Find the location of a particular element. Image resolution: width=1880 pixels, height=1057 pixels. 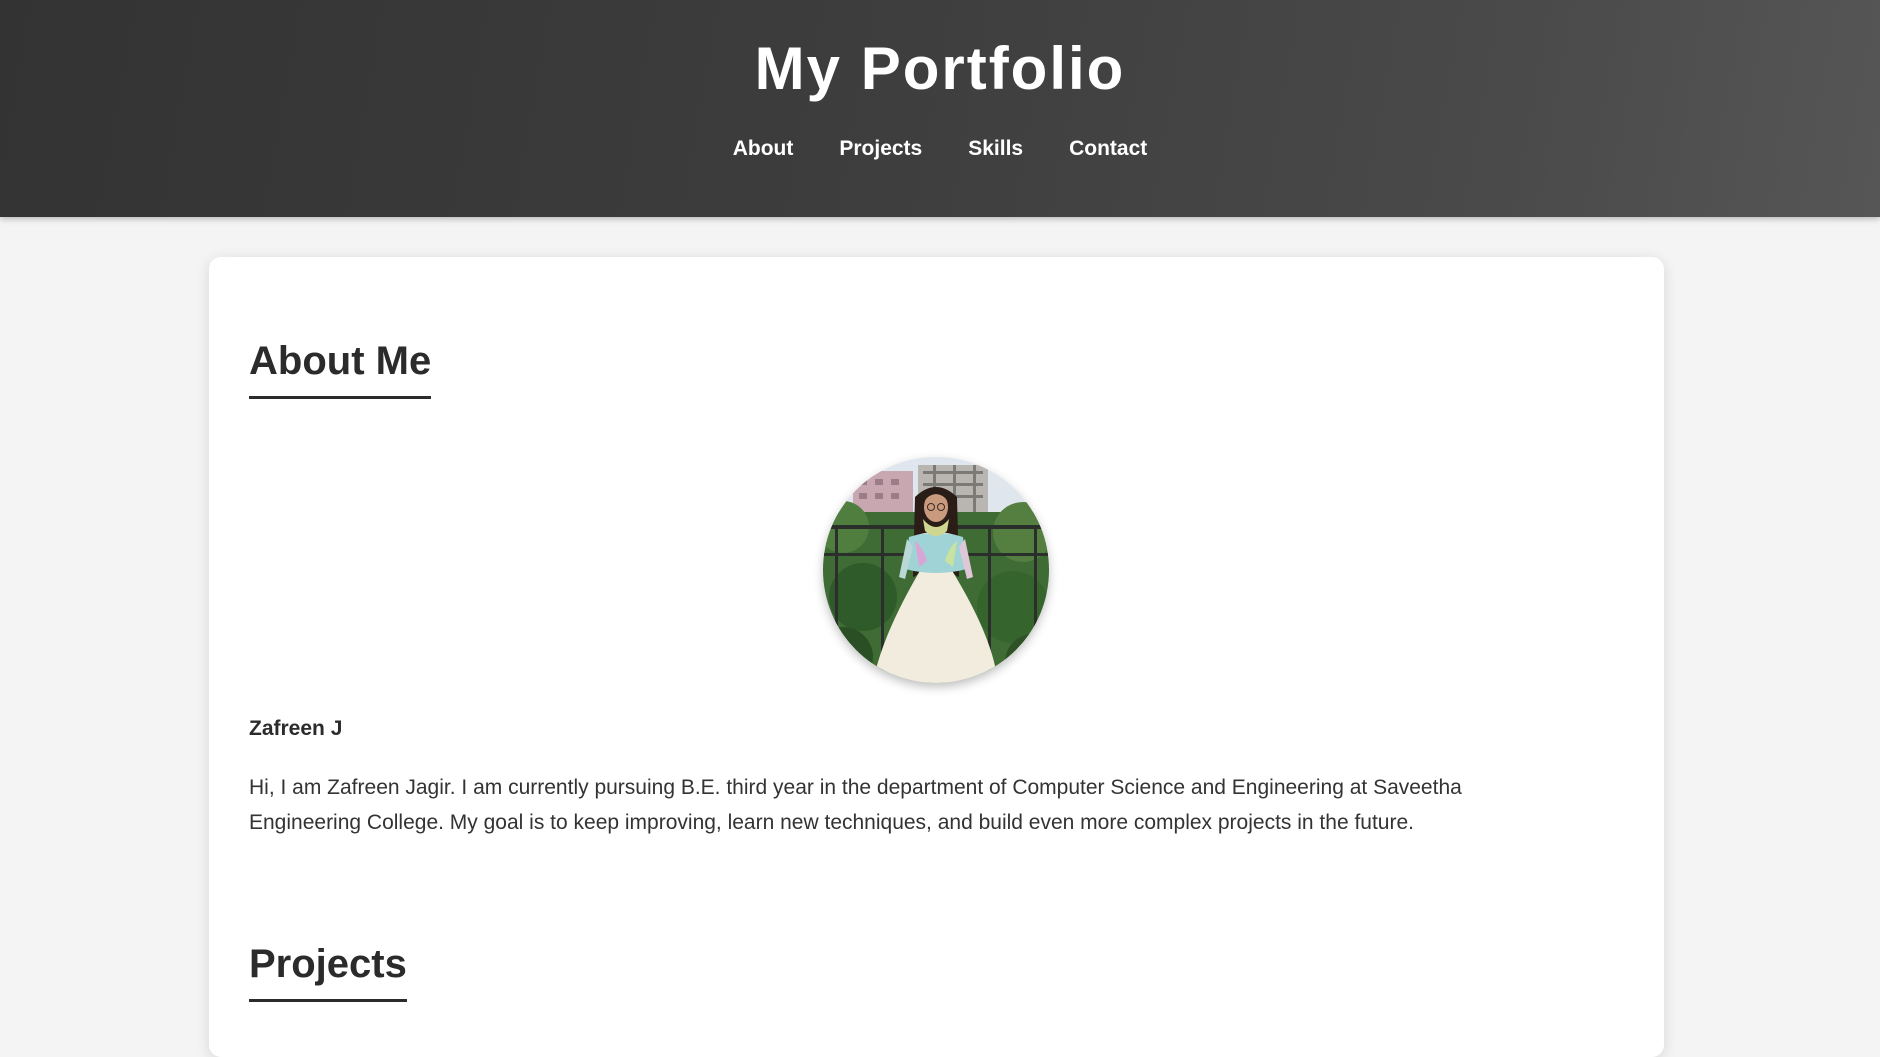

nav-link-skills: Skills is located at coordinates (995, 149).